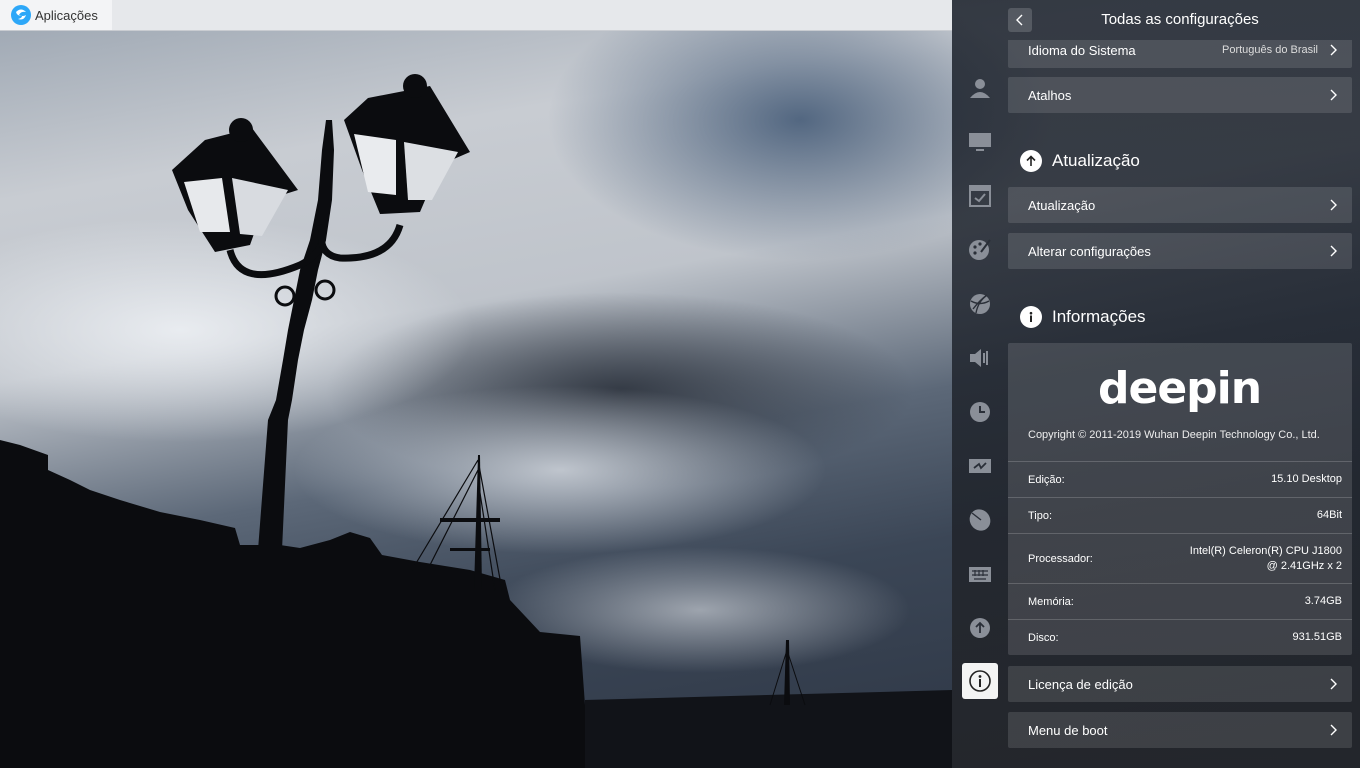  Describe the element at coordinates (1180, 54) in the screenshot. I see `row-system-language: Idioma do Sistema Português do Brasil` at that location.